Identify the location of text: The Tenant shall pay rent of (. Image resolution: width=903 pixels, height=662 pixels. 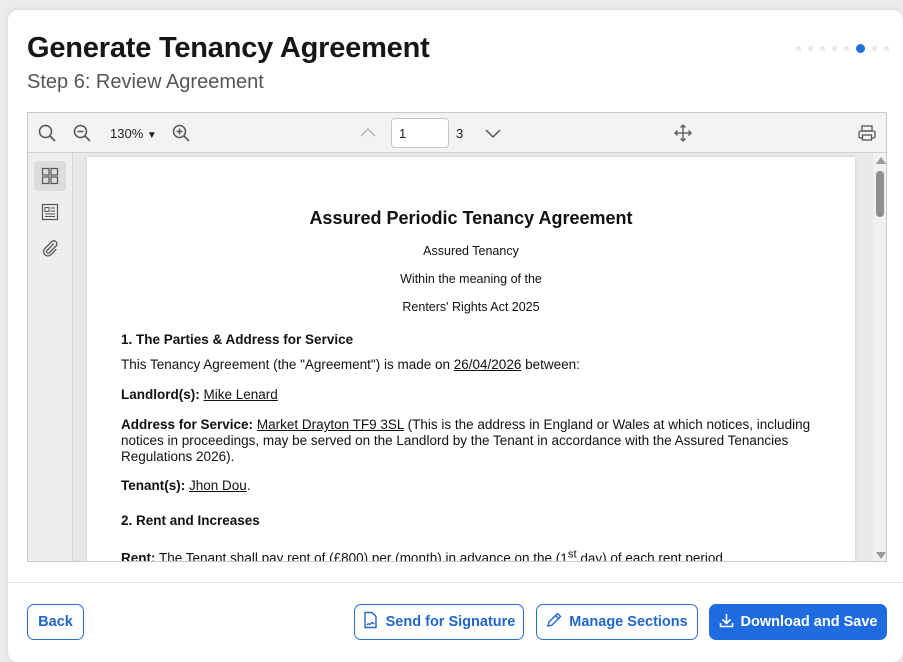
(244, 556).